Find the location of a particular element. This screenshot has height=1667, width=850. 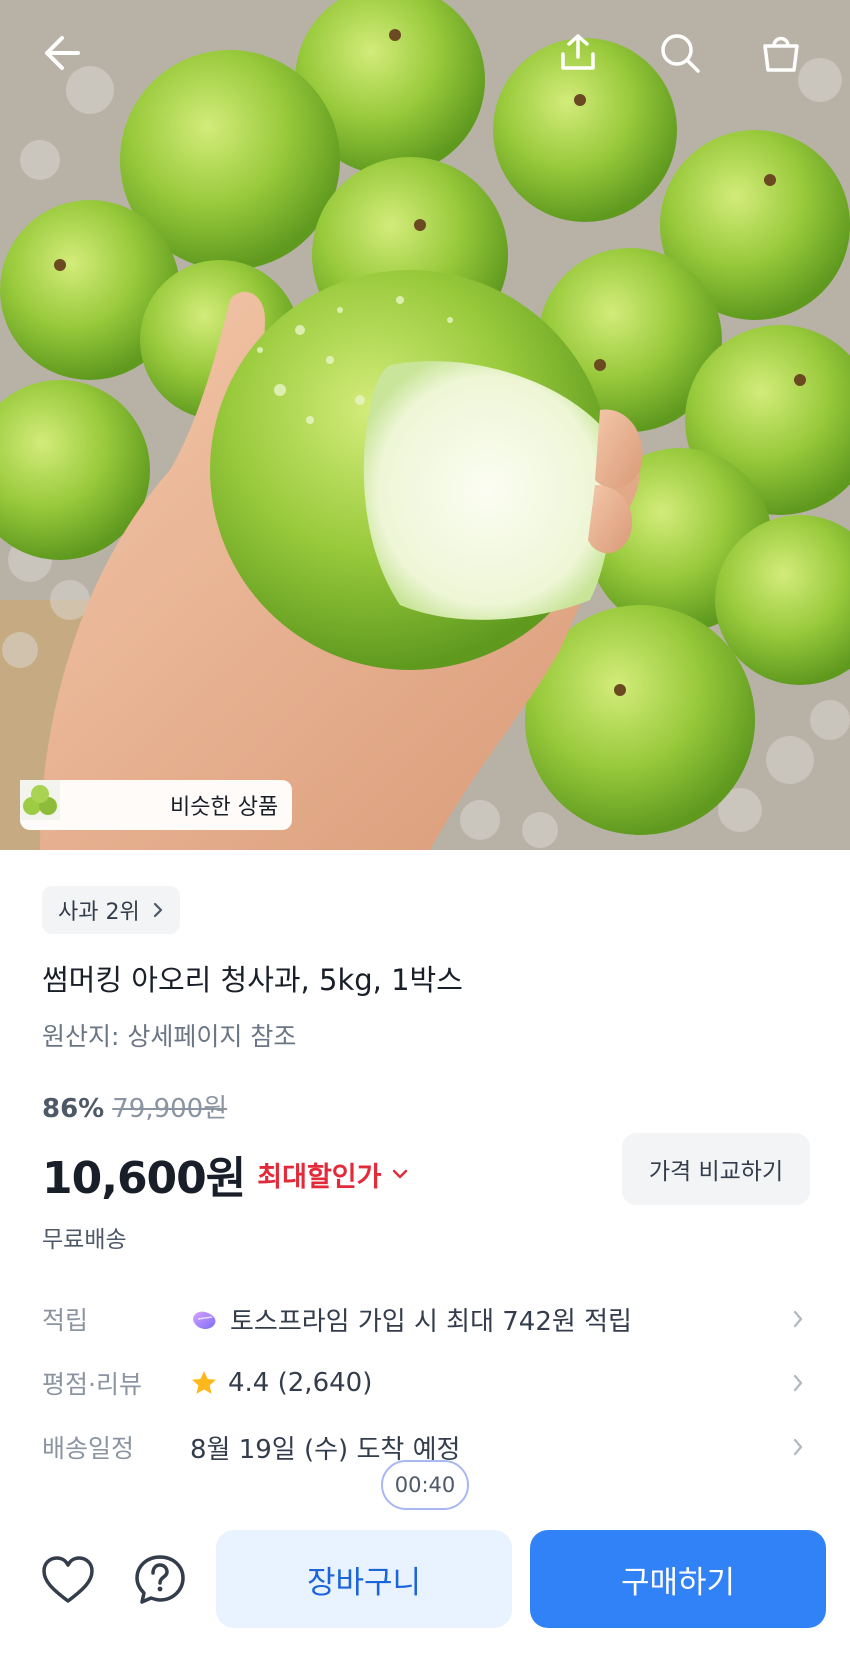

chevron-down-icon is located at coordinates (400, 1174).